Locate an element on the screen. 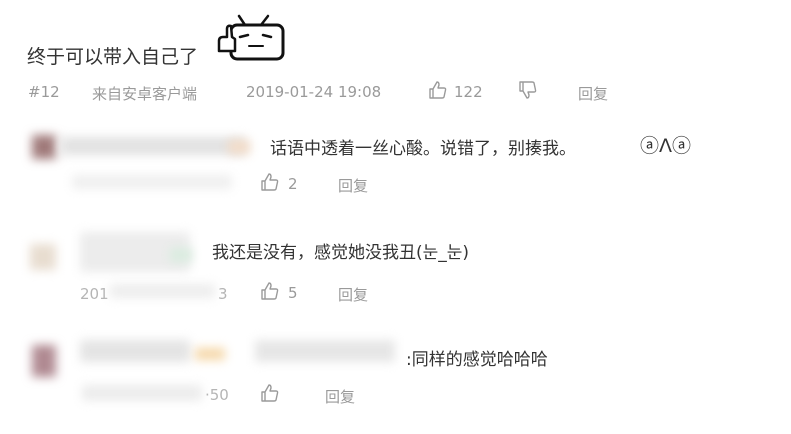 The height and width of the screenshot is (434, 791). timestamp-partial: 3 is located at coordinates (223, 294).